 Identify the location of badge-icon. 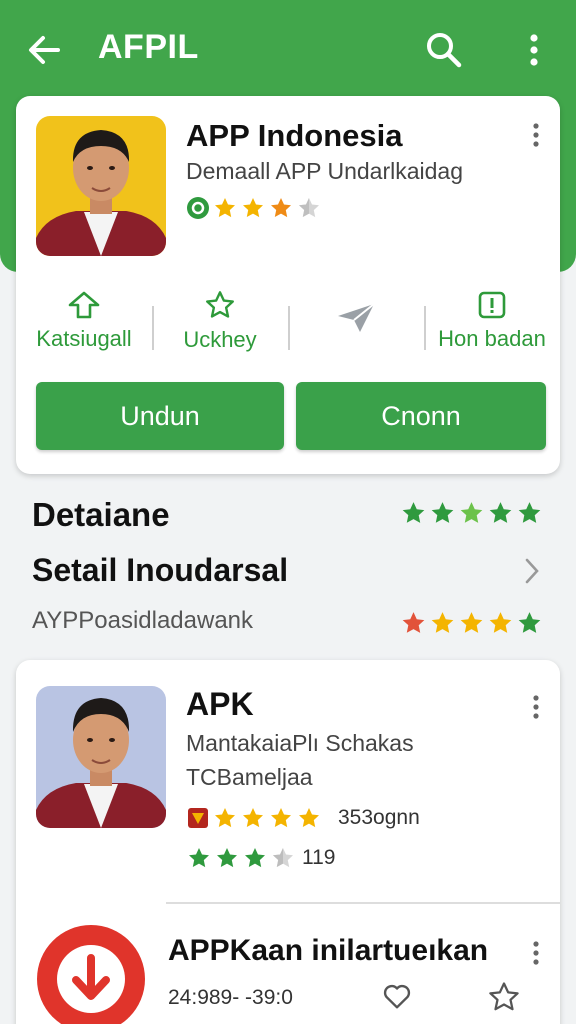
(198, 818).